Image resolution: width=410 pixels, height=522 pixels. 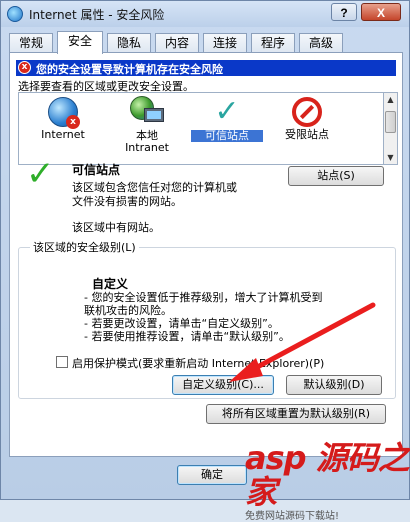 I want to click on help-button: ?, so click(x=344, y=12).